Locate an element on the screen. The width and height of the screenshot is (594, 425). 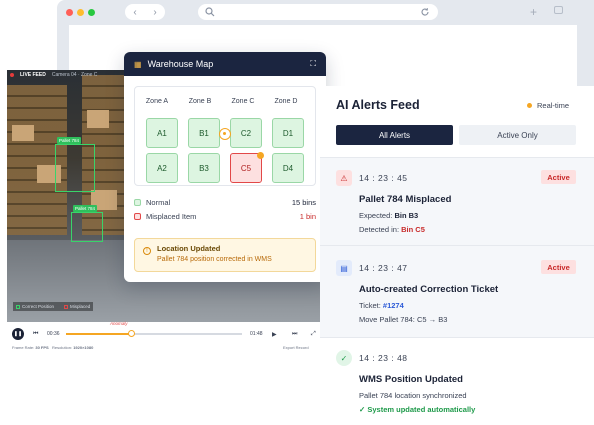
bin-b3: B3 is located at coordinates (204, 168).